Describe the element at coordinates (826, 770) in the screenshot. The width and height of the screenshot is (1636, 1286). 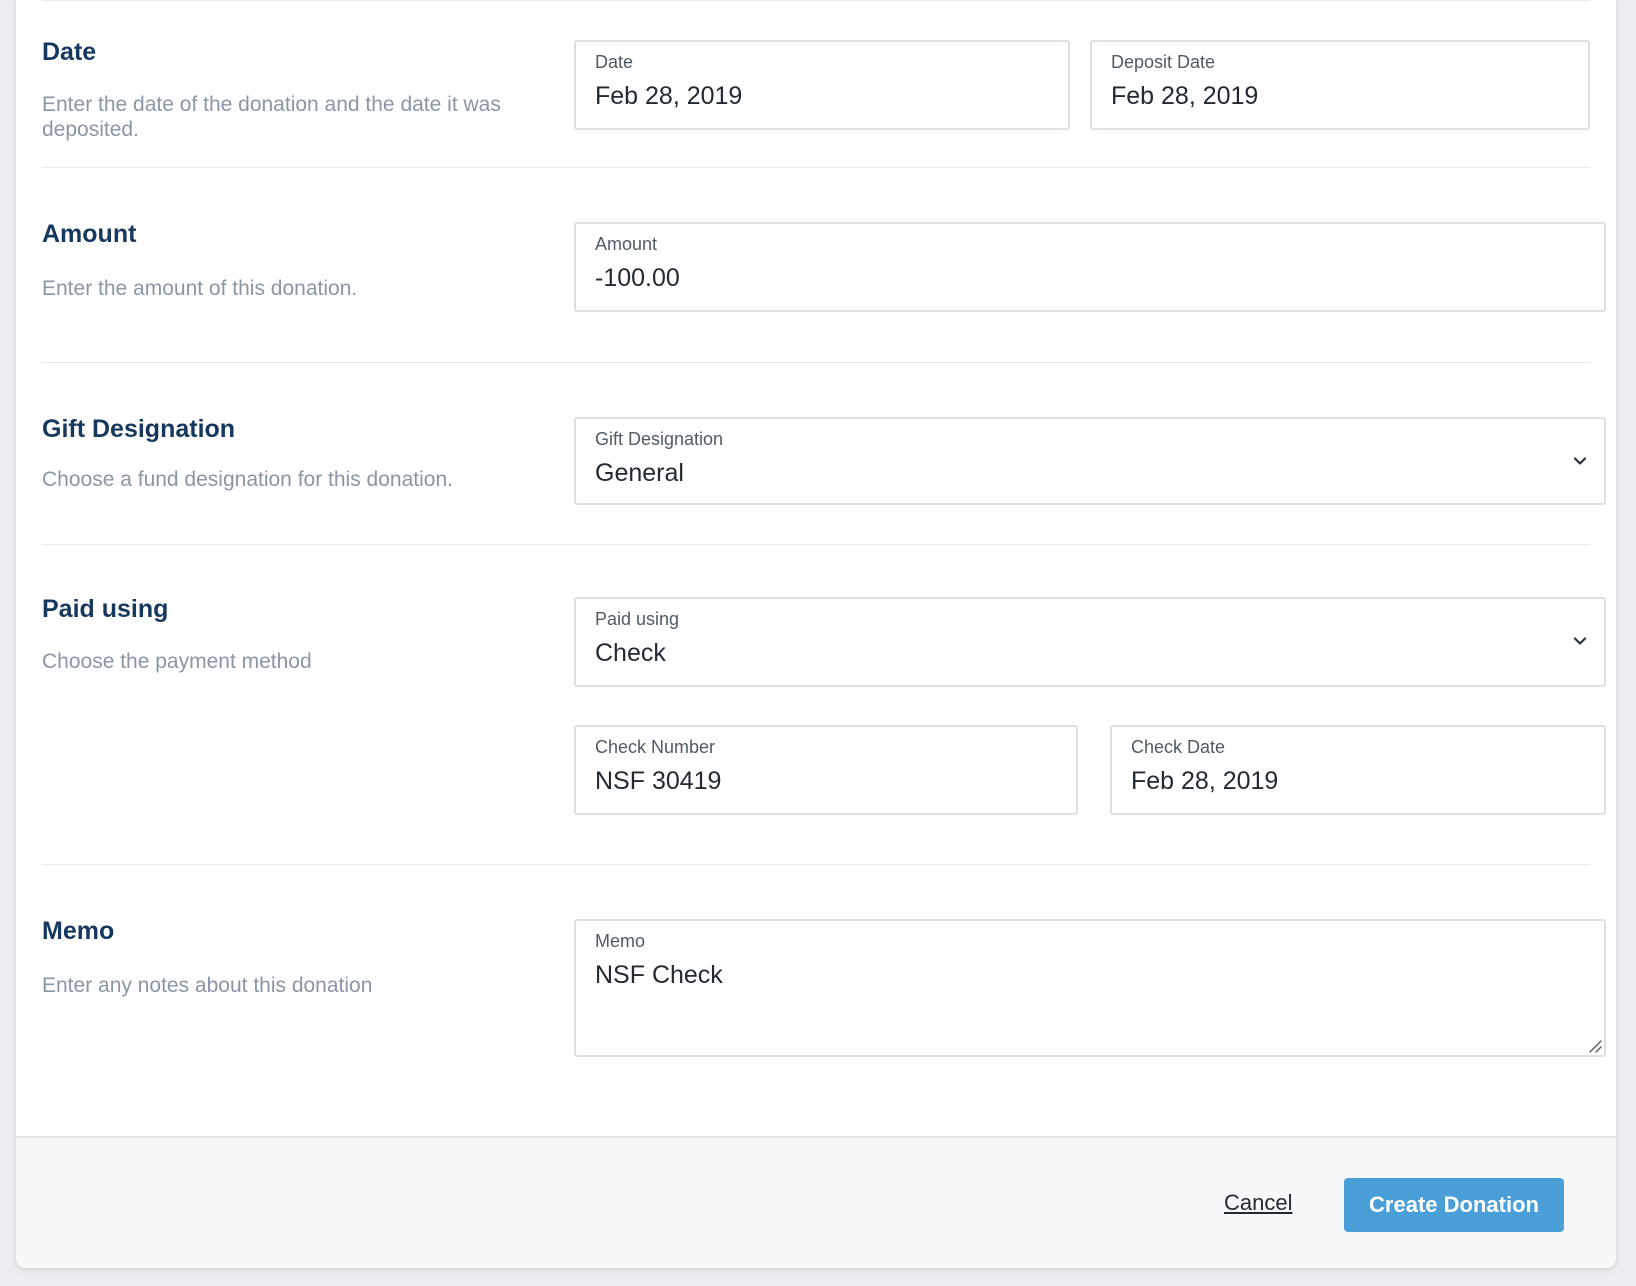
I see `check-number-field: Check Number NSF 30419` at that location.